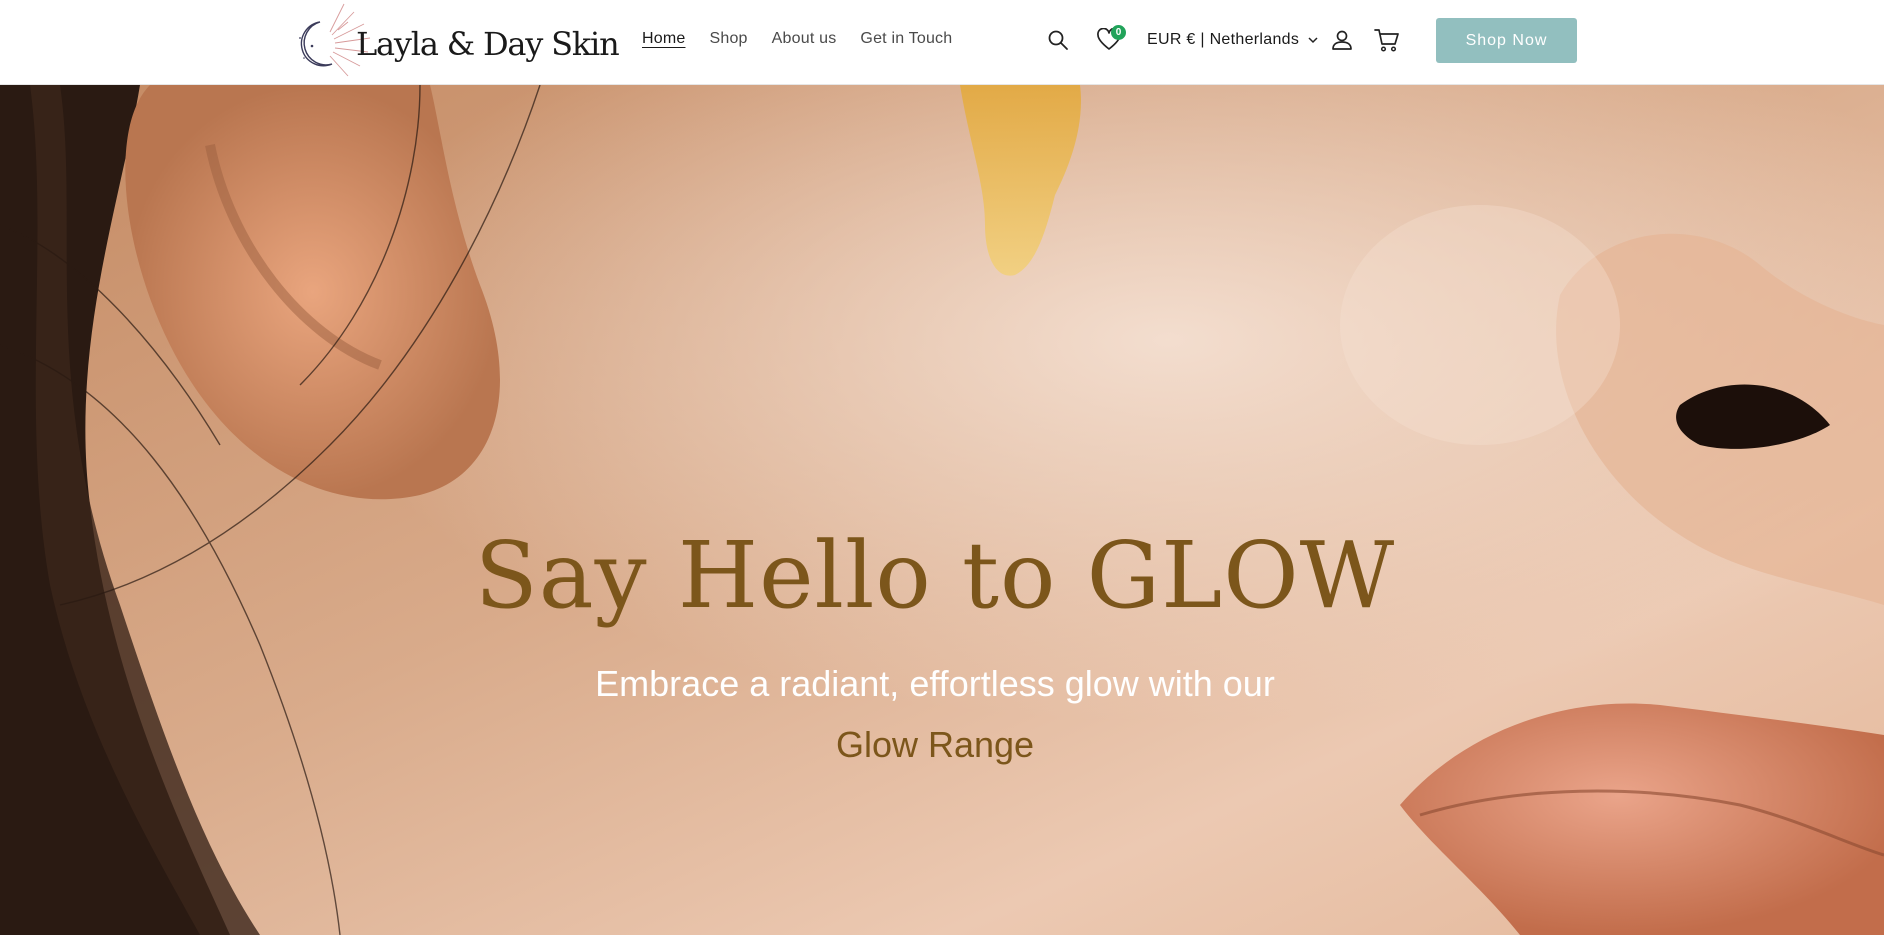 The height and width of the screenshot is (935, 1884). Describe the element at coordinates (1118, 32) in the screenshot. I see `wishlist-count-badge: 0` at that location.